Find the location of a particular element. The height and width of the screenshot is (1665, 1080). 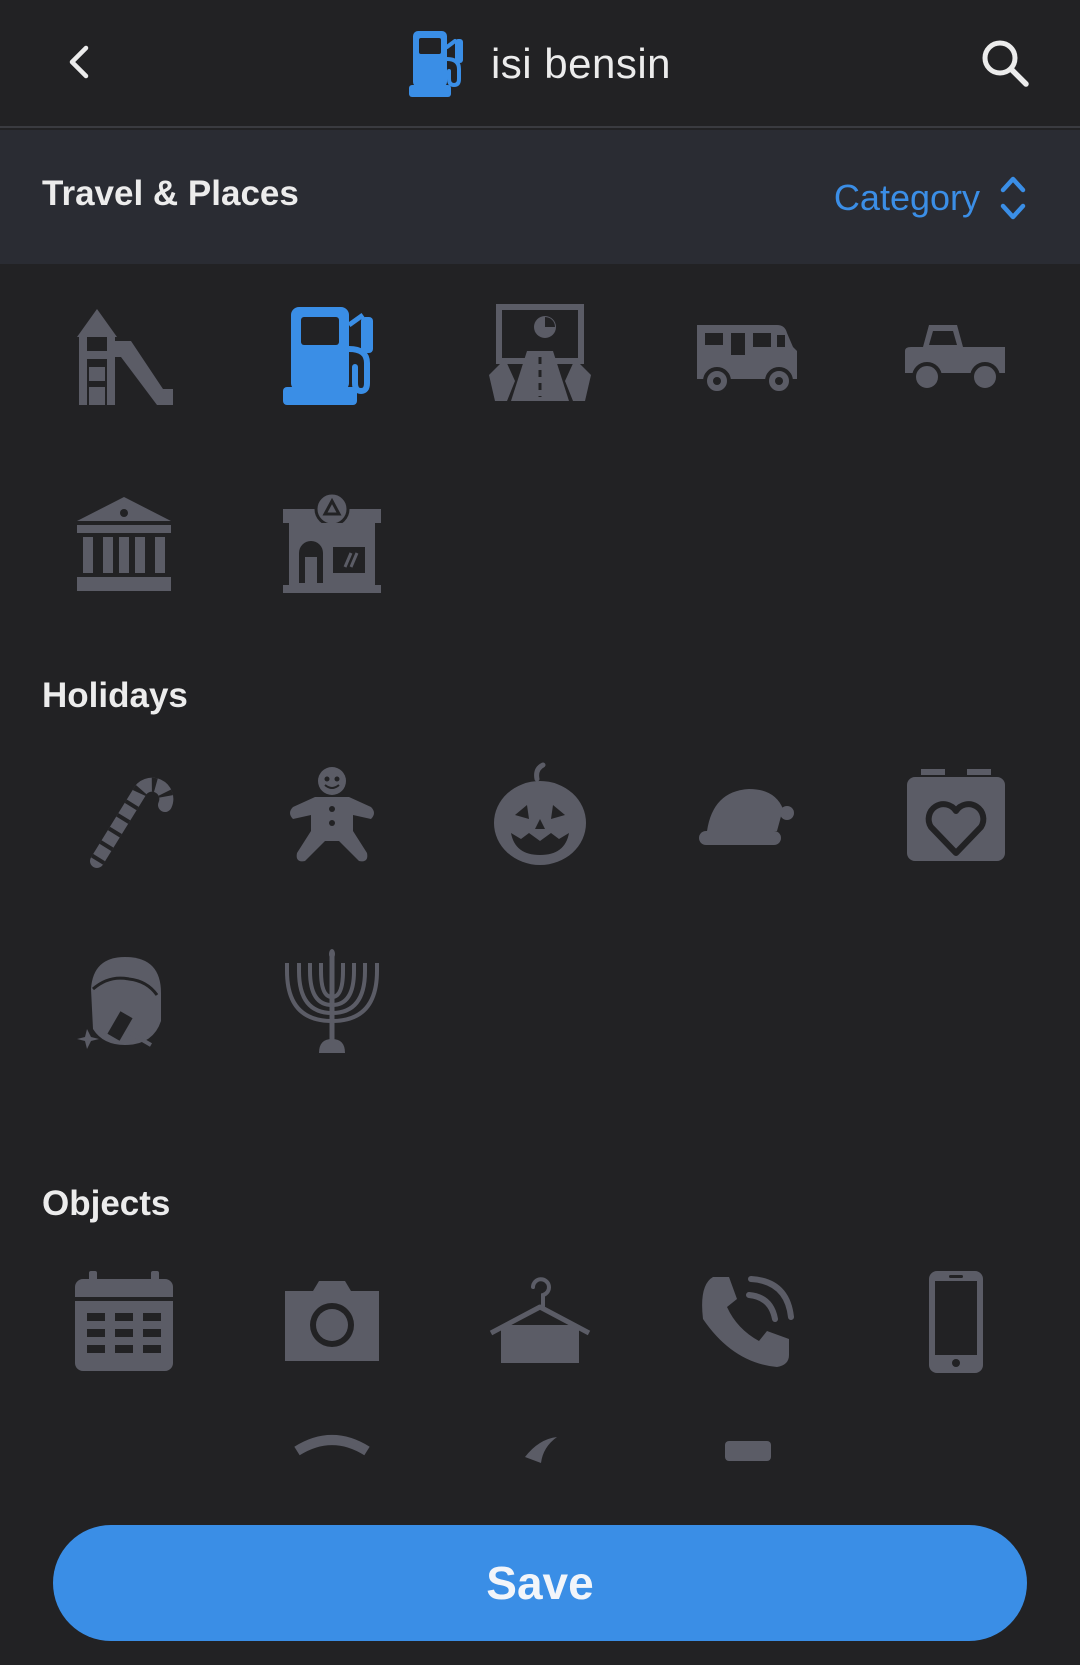

icon-option-gingerbread-man is located at coordinates (332, 816).